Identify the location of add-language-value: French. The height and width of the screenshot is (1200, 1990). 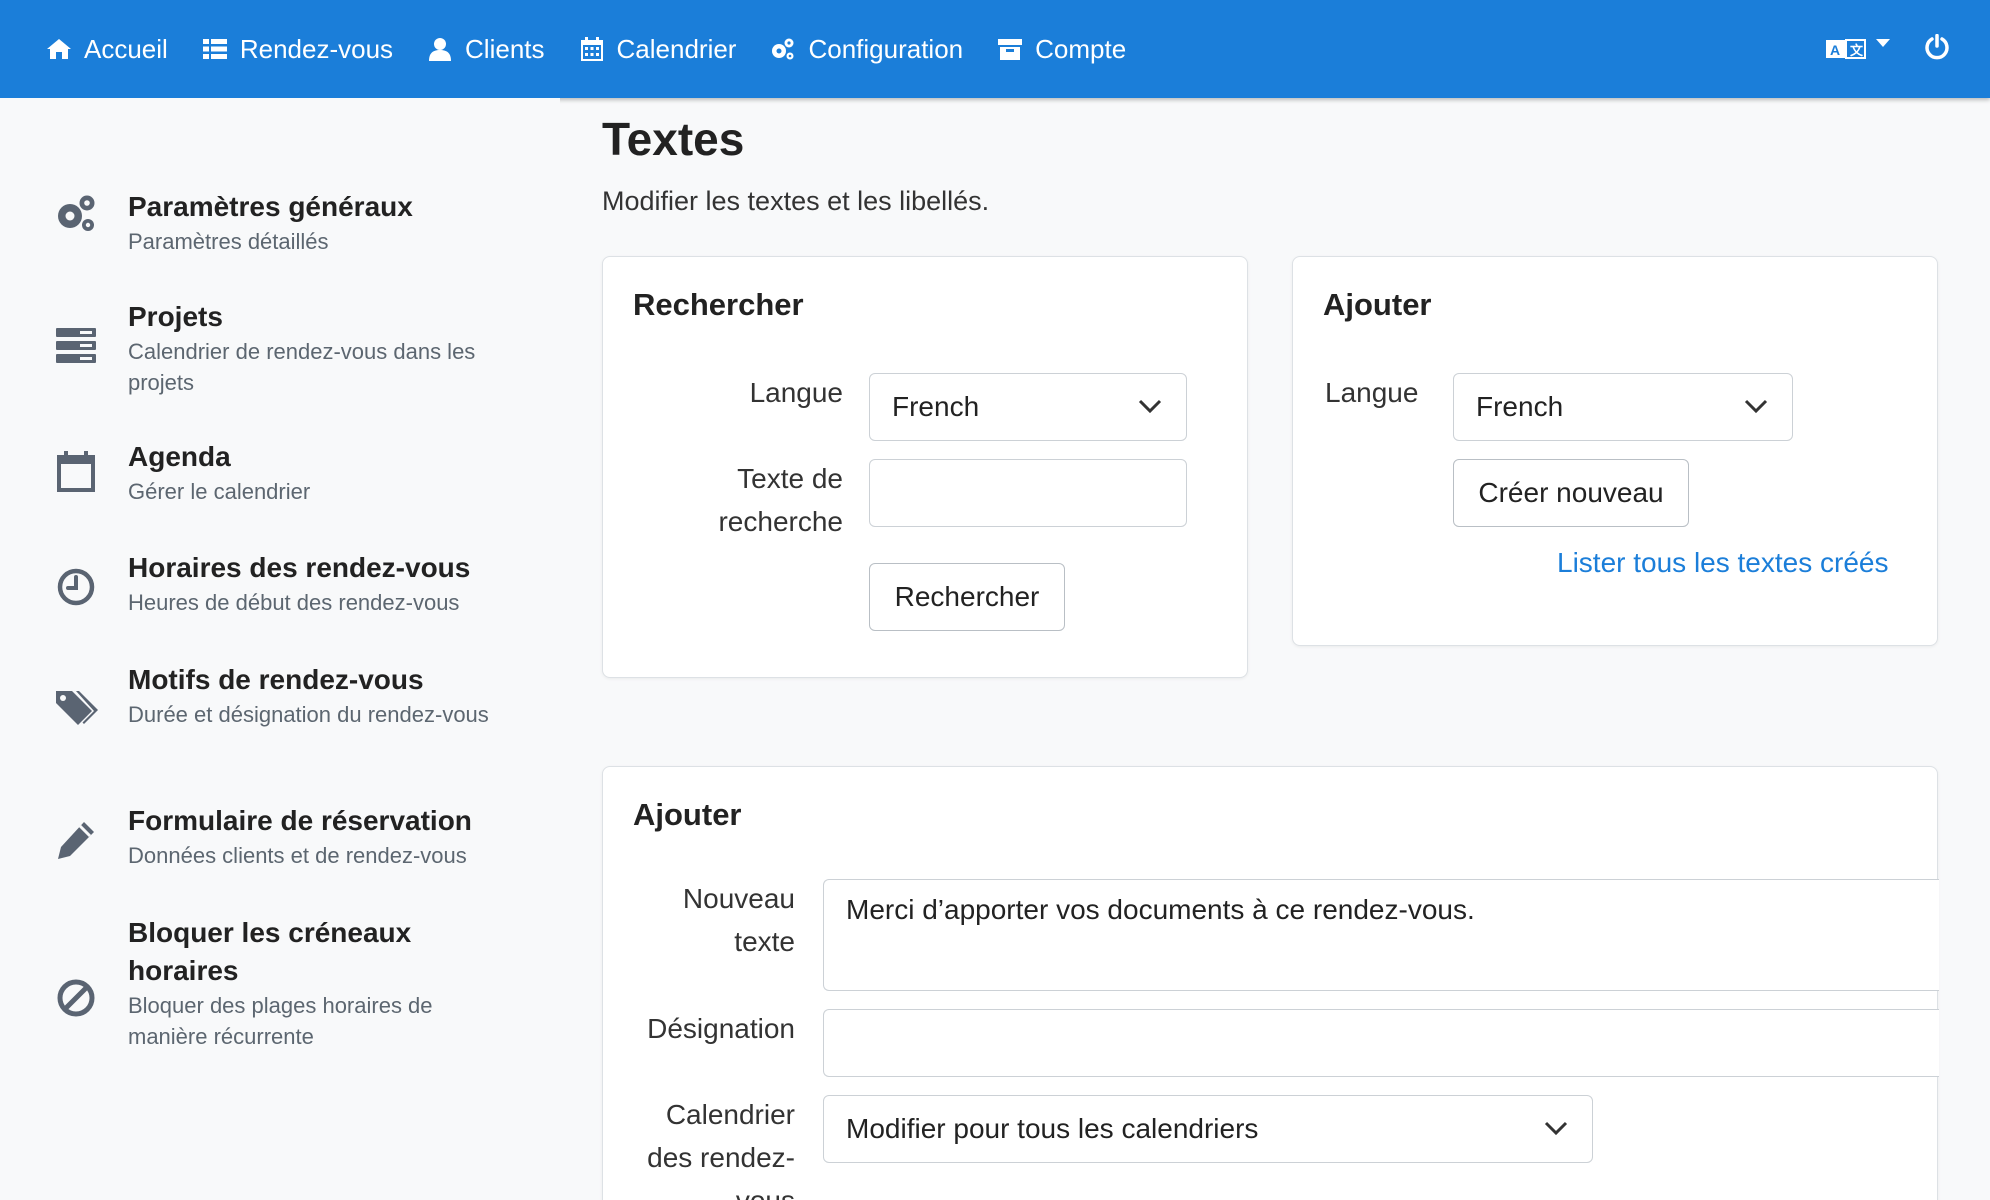
(1520, 406).